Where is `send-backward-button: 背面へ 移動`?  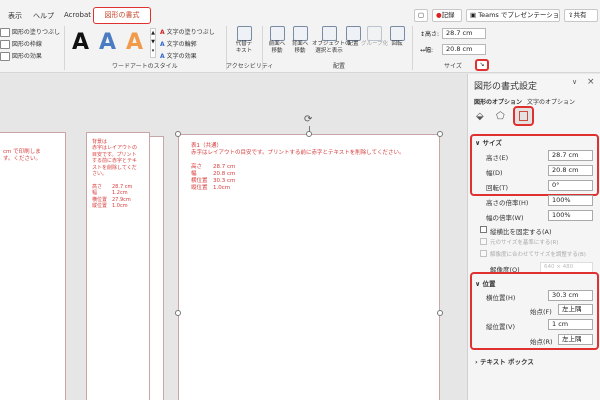 send-backward-button: 背面へ 移動 is located at coordinates (300, 40).